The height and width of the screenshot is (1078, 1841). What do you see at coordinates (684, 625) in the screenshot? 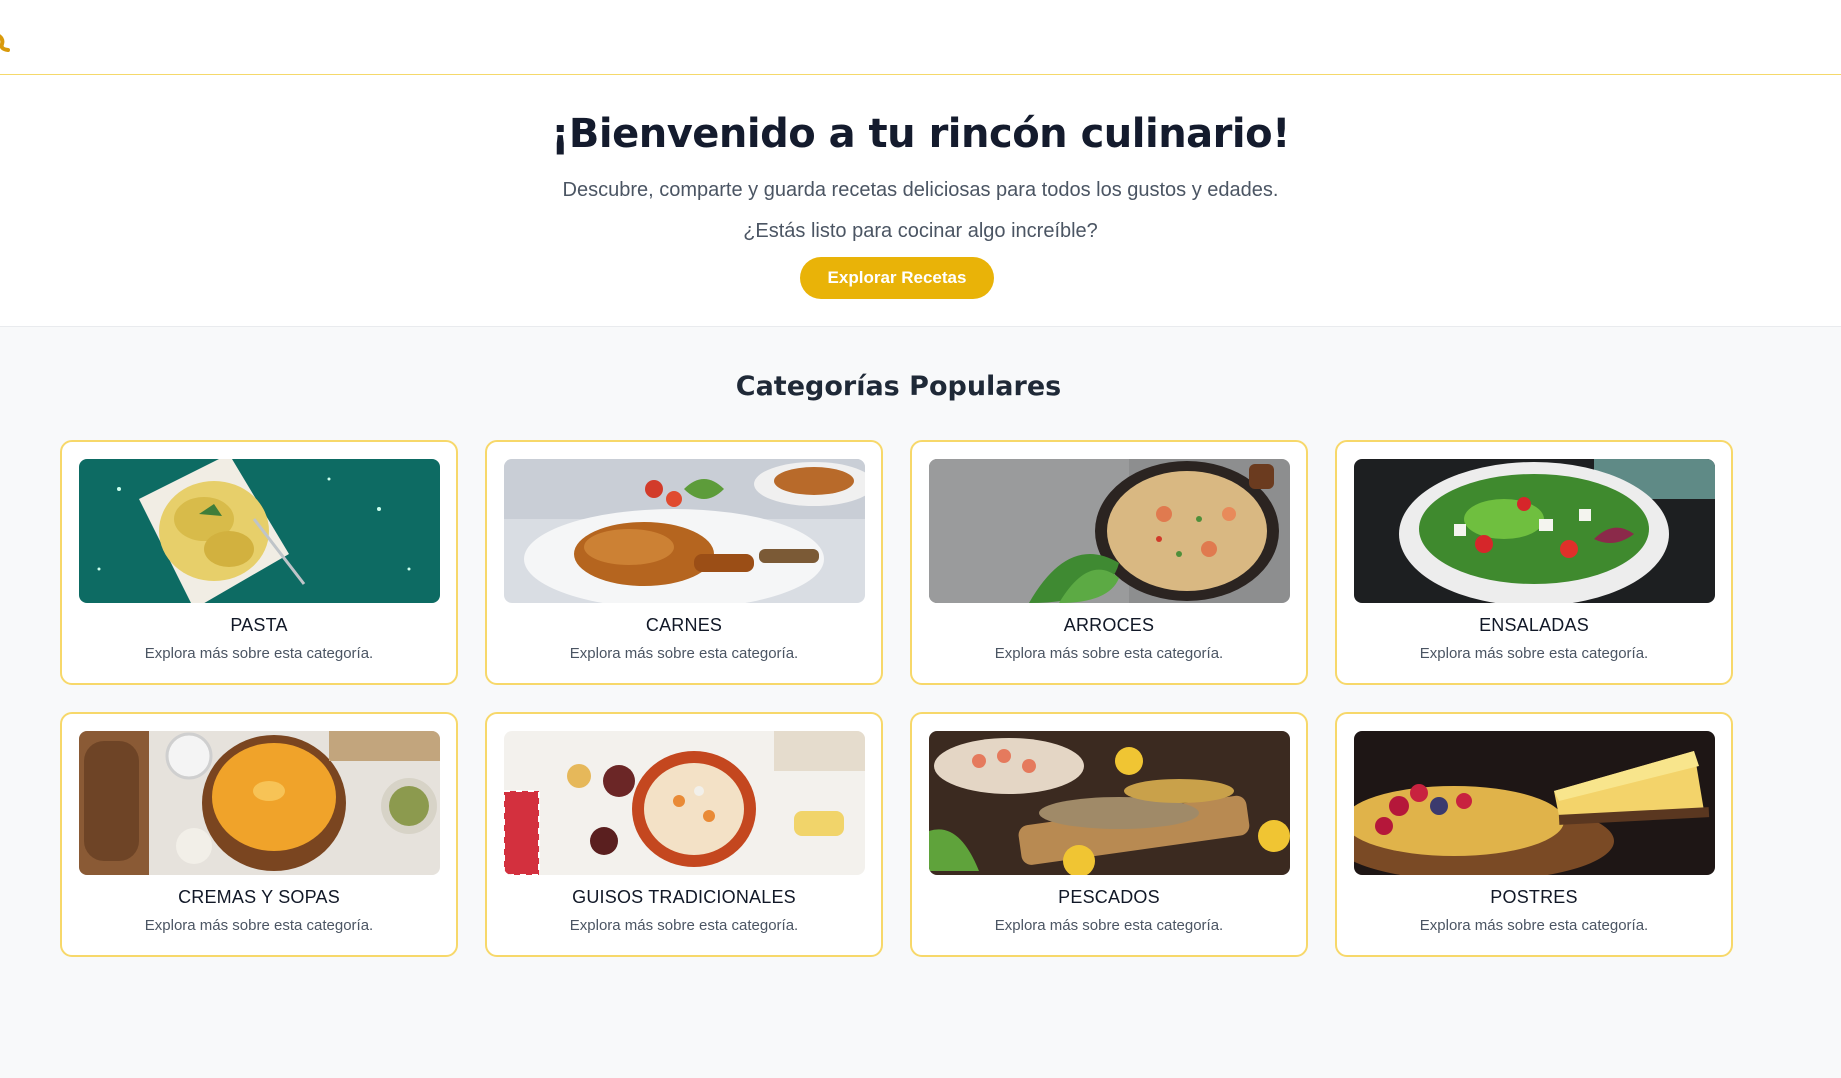
I see `category-name: CARNES` at bounding box center [684, 625].